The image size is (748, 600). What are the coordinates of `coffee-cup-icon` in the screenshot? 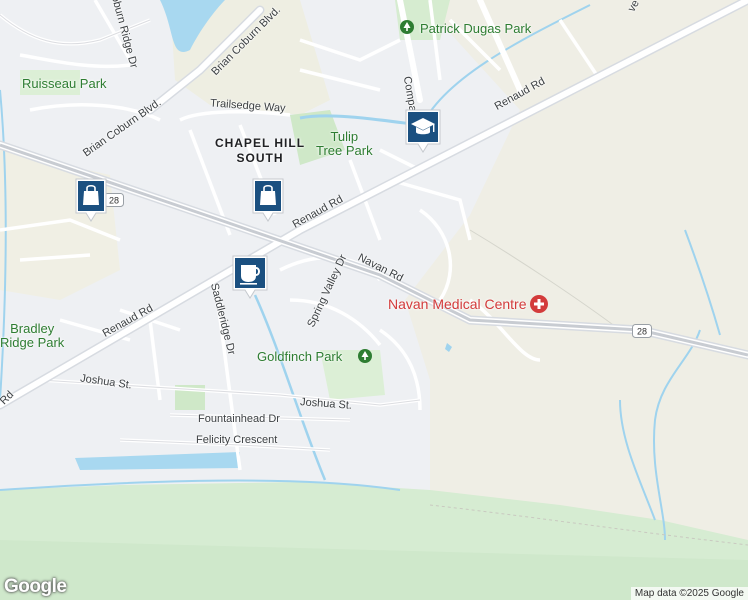 It's located at (250, 277).